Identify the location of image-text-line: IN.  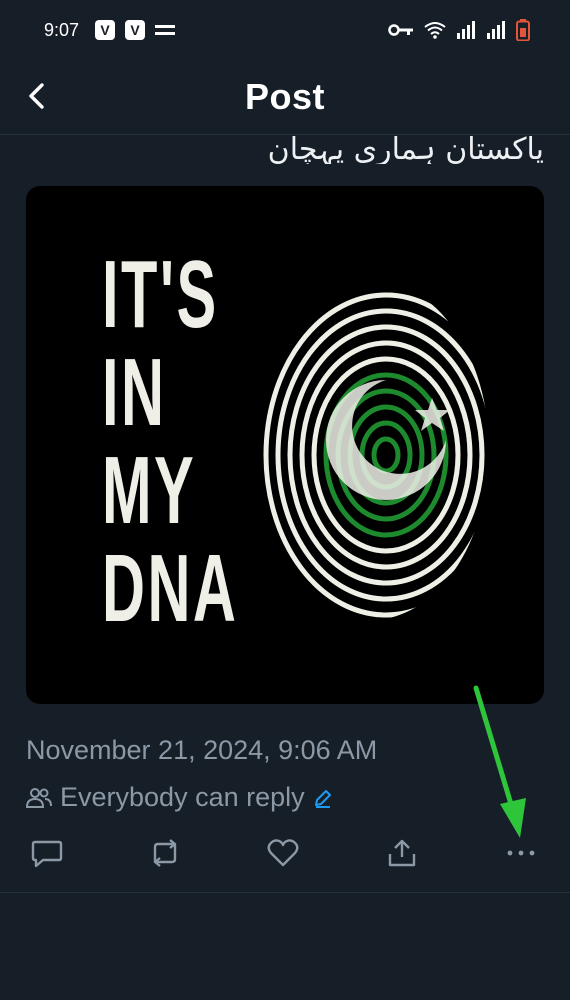
(134, 392).